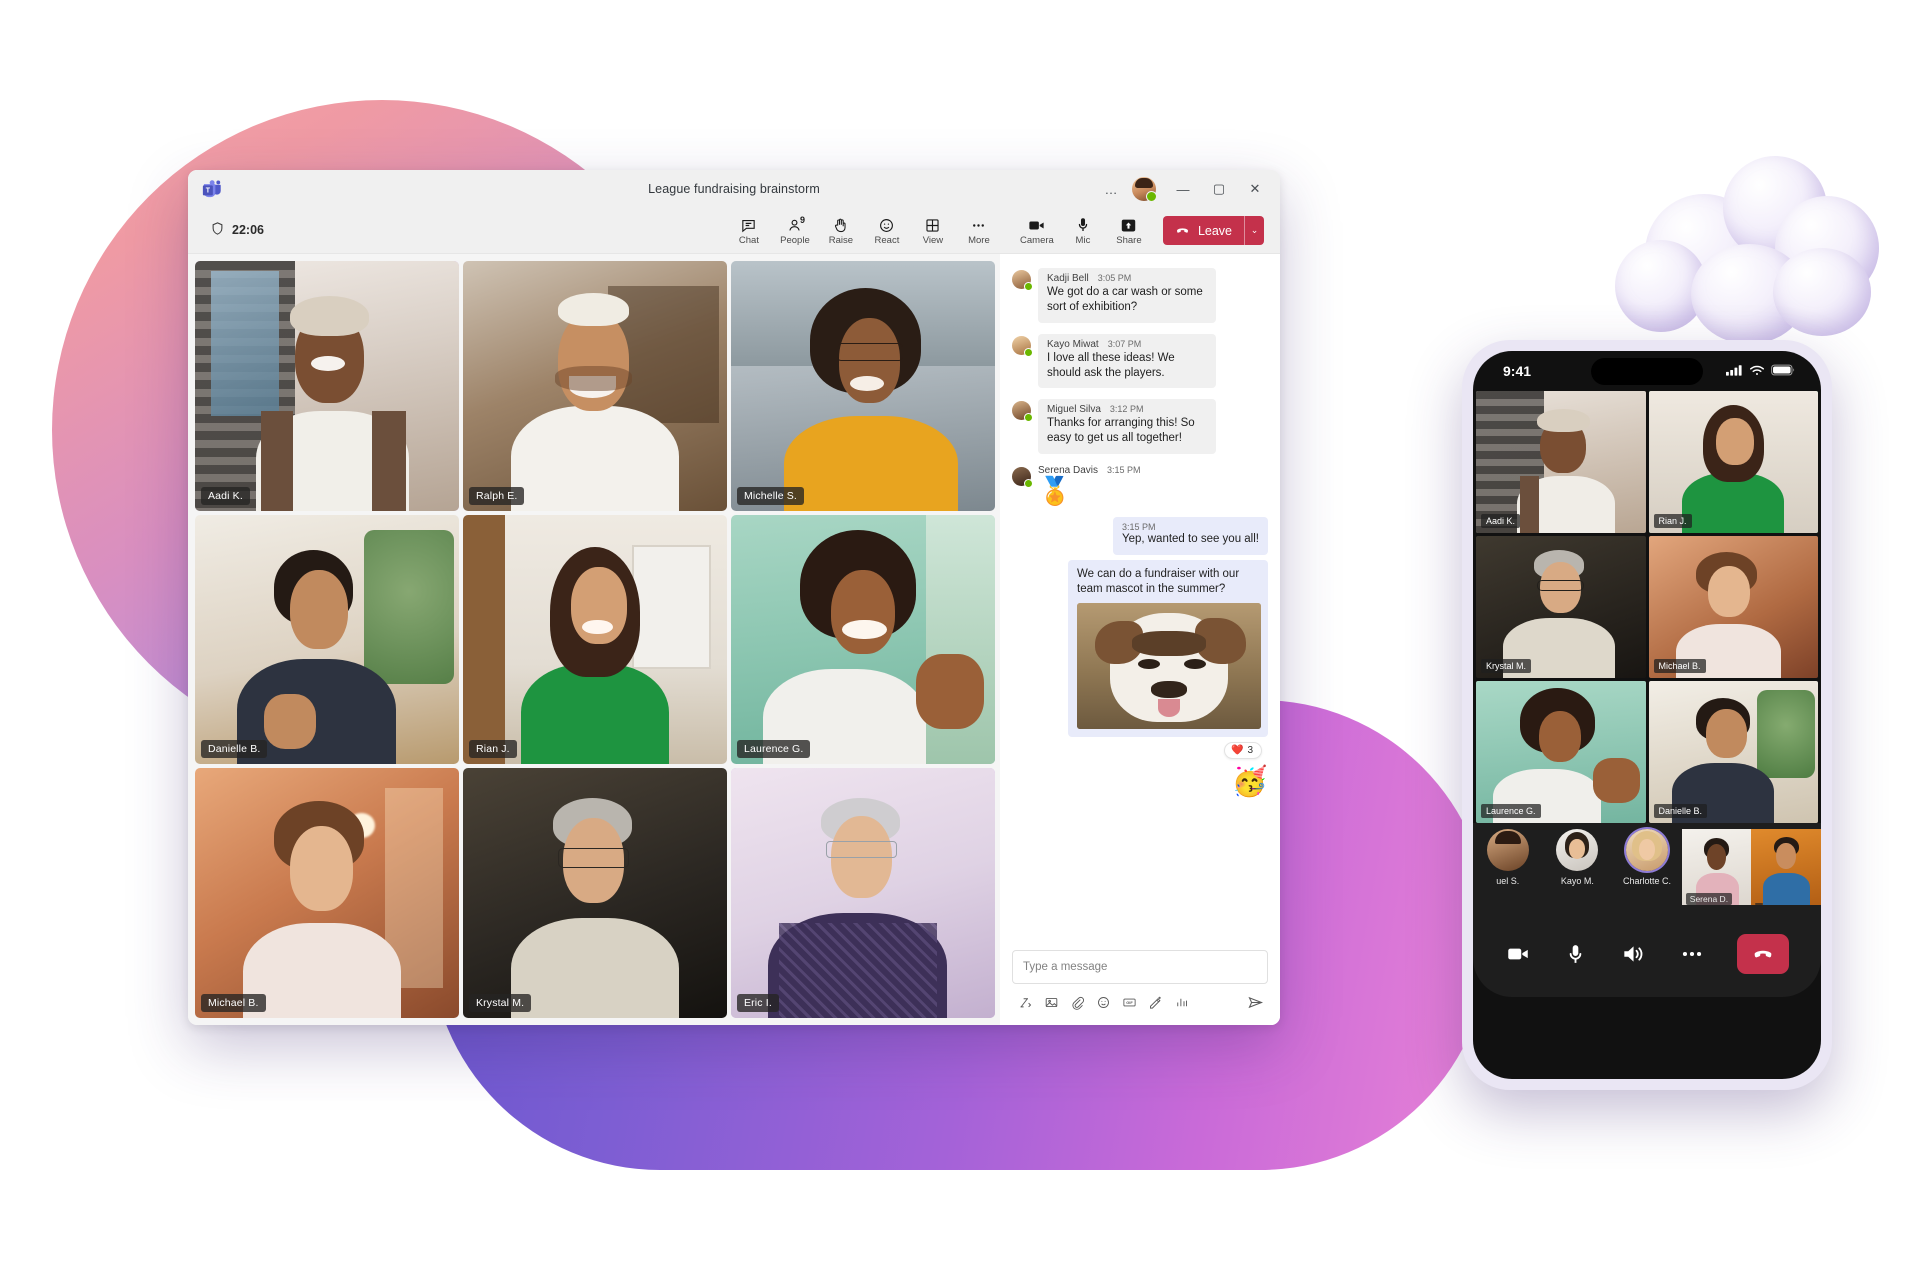 The height and width of the screenshot is (1280, 1920). I want to click on tile-name: Michelle S., so click(771, 495).